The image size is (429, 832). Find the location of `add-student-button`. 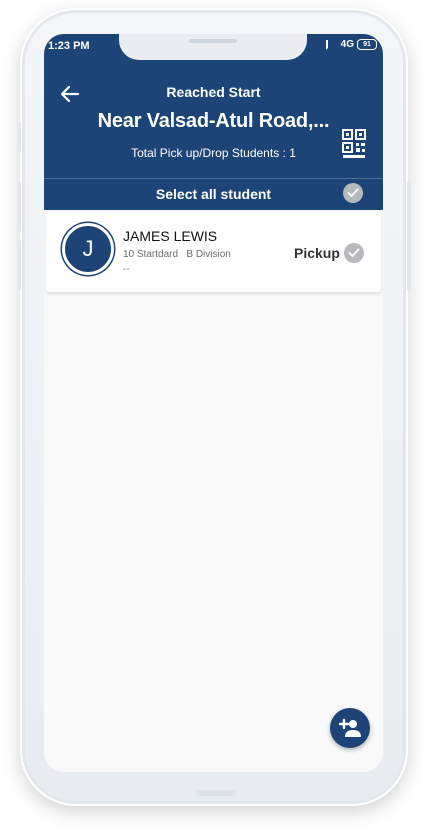

add-student-button is located at coordinates (350, 728).